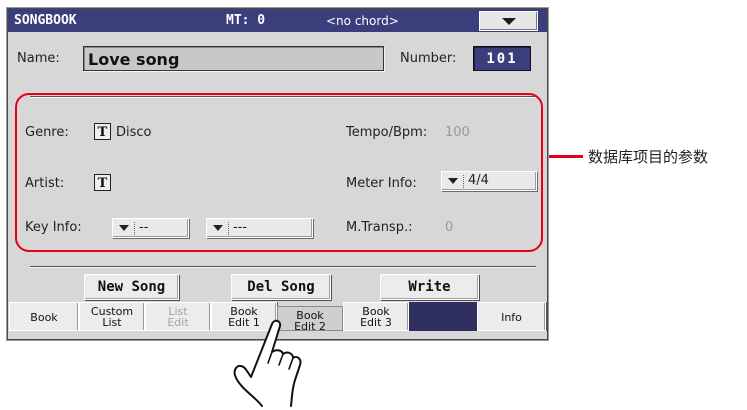  What do you see at coordinates (233, 58) in the screenshot?
I see `song-name-field: Love song` at bounding box center [233, 58].